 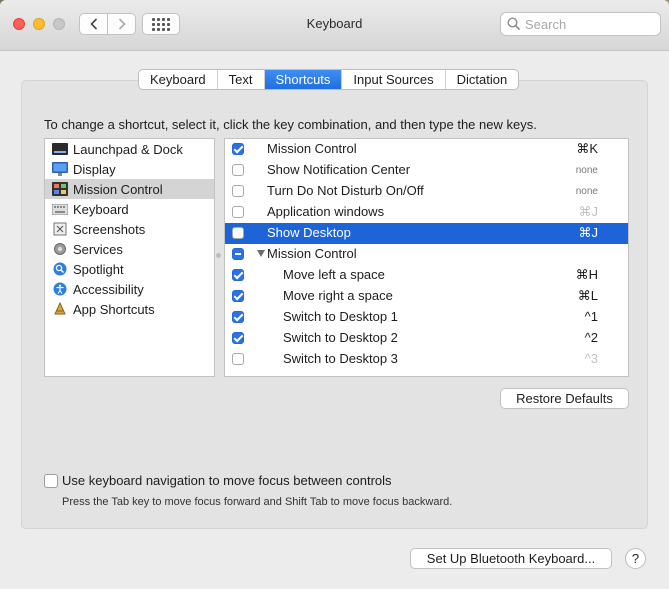 I want to click on category-screenshots: Screenshots, so click(x=129, y=229).